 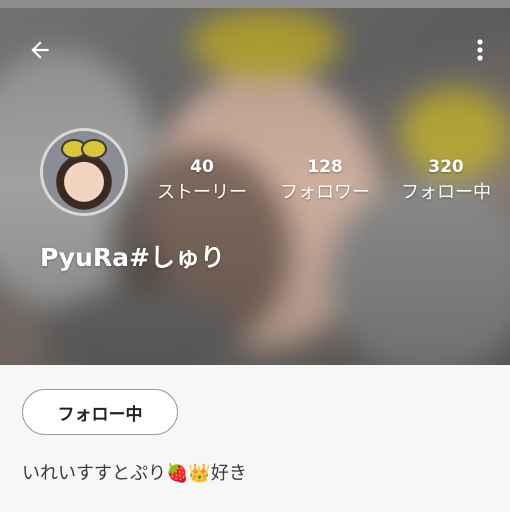 I want to click on stat-following-count: 320, so click(x=446, y=167).